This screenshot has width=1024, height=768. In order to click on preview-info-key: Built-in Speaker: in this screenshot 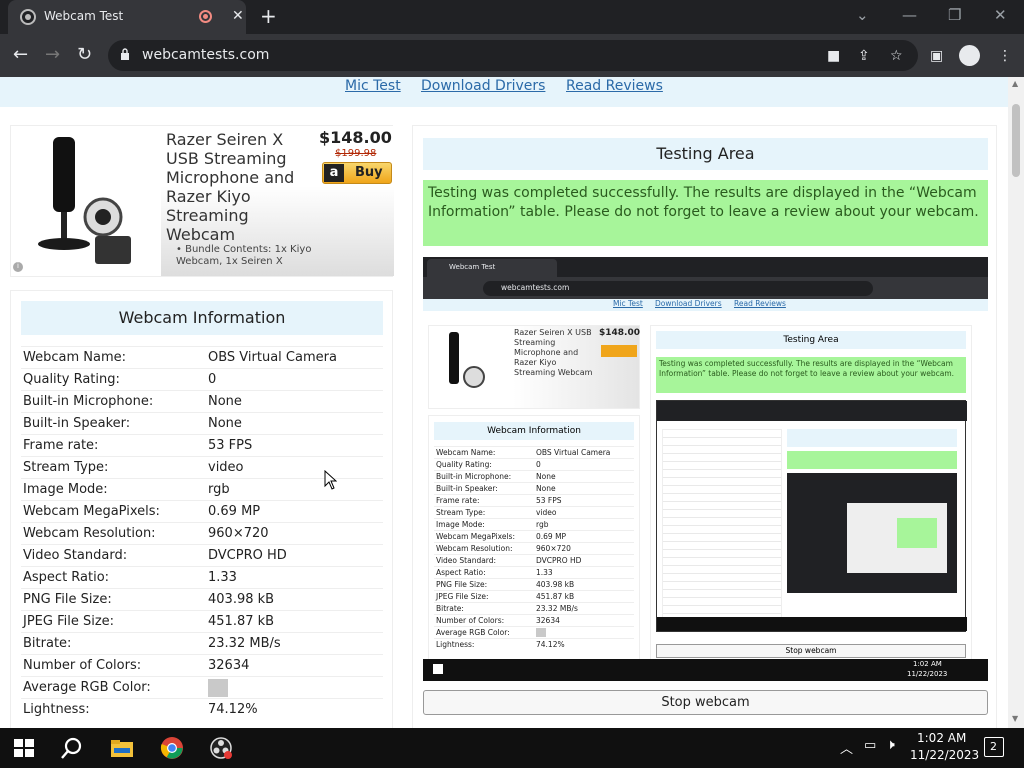, I will do `click(484, 488)`.